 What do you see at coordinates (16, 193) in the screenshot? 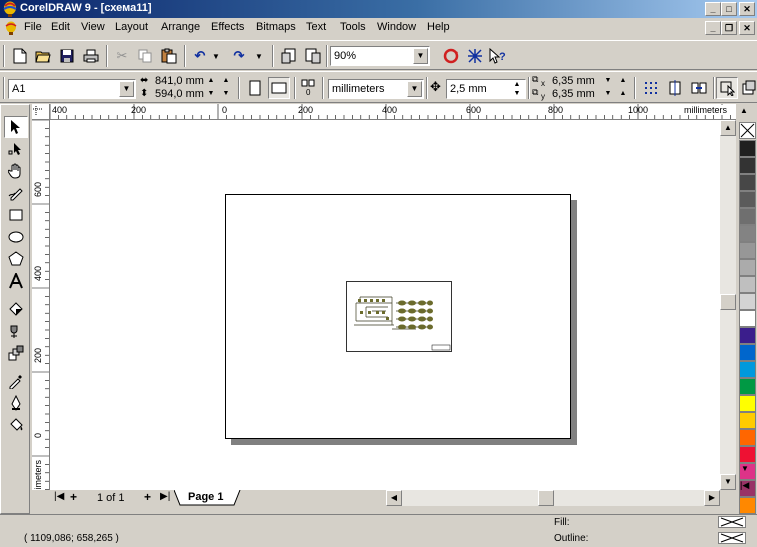
I see `freehand-tool-icon` at bounding box center [16, 193].